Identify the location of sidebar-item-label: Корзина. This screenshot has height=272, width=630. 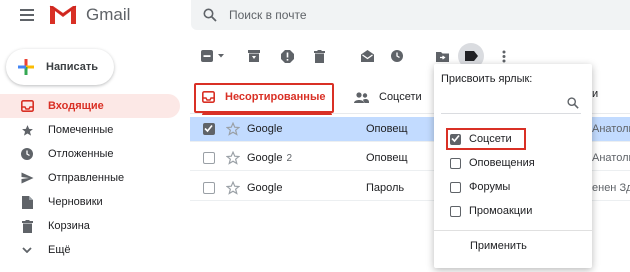
(69, 226).